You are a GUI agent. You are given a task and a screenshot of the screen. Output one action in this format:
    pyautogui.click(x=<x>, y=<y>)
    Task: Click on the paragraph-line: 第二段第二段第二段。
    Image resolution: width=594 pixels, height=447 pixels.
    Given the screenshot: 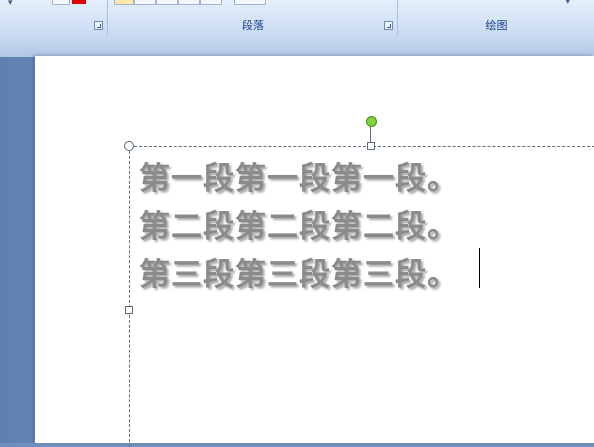 What is the action you would take?
    pyautogui.click(x=299, y=227)
    